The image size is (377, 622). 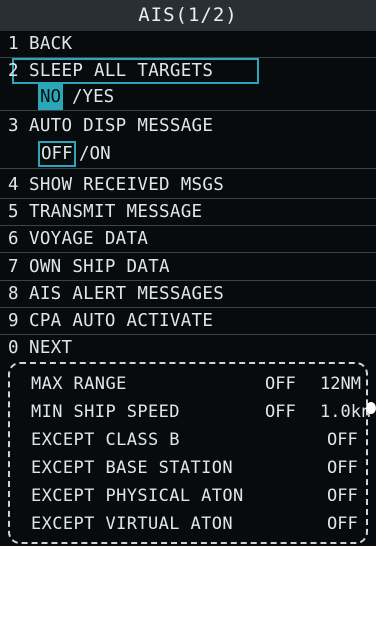 I want to click on option-off: OFF, so click(x=57, y=154).